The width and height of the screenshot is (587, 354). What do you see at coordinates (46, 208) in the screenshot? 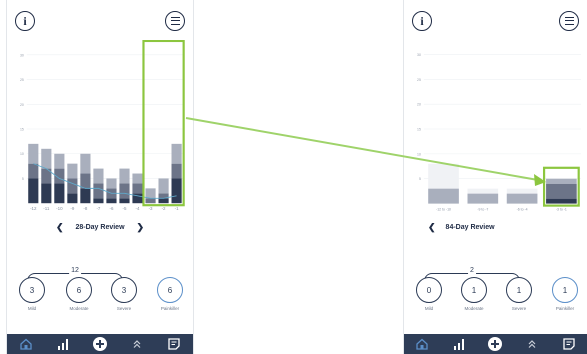
I see `x-tick-label: -11` at bounding box center [46, 208].